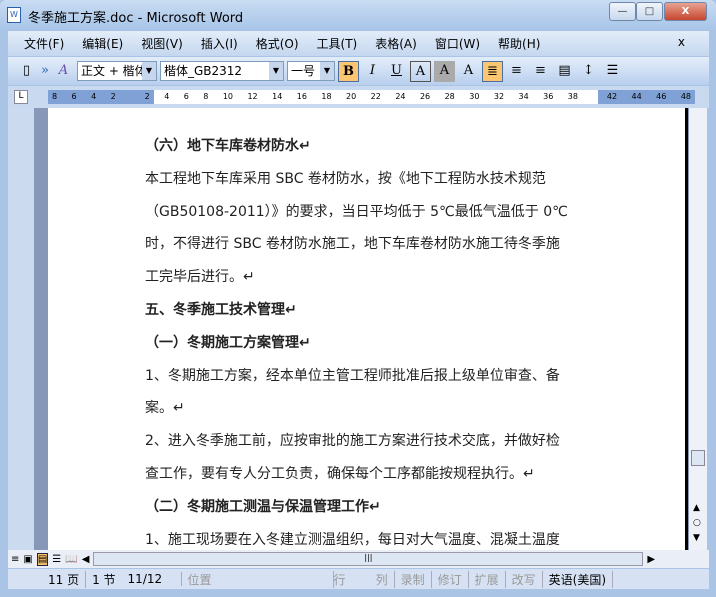 The image size is (716, 597). Describe the element at coordinates (499, 96) in the screenshot. I see `ruler-tick-label: 32` at that location.